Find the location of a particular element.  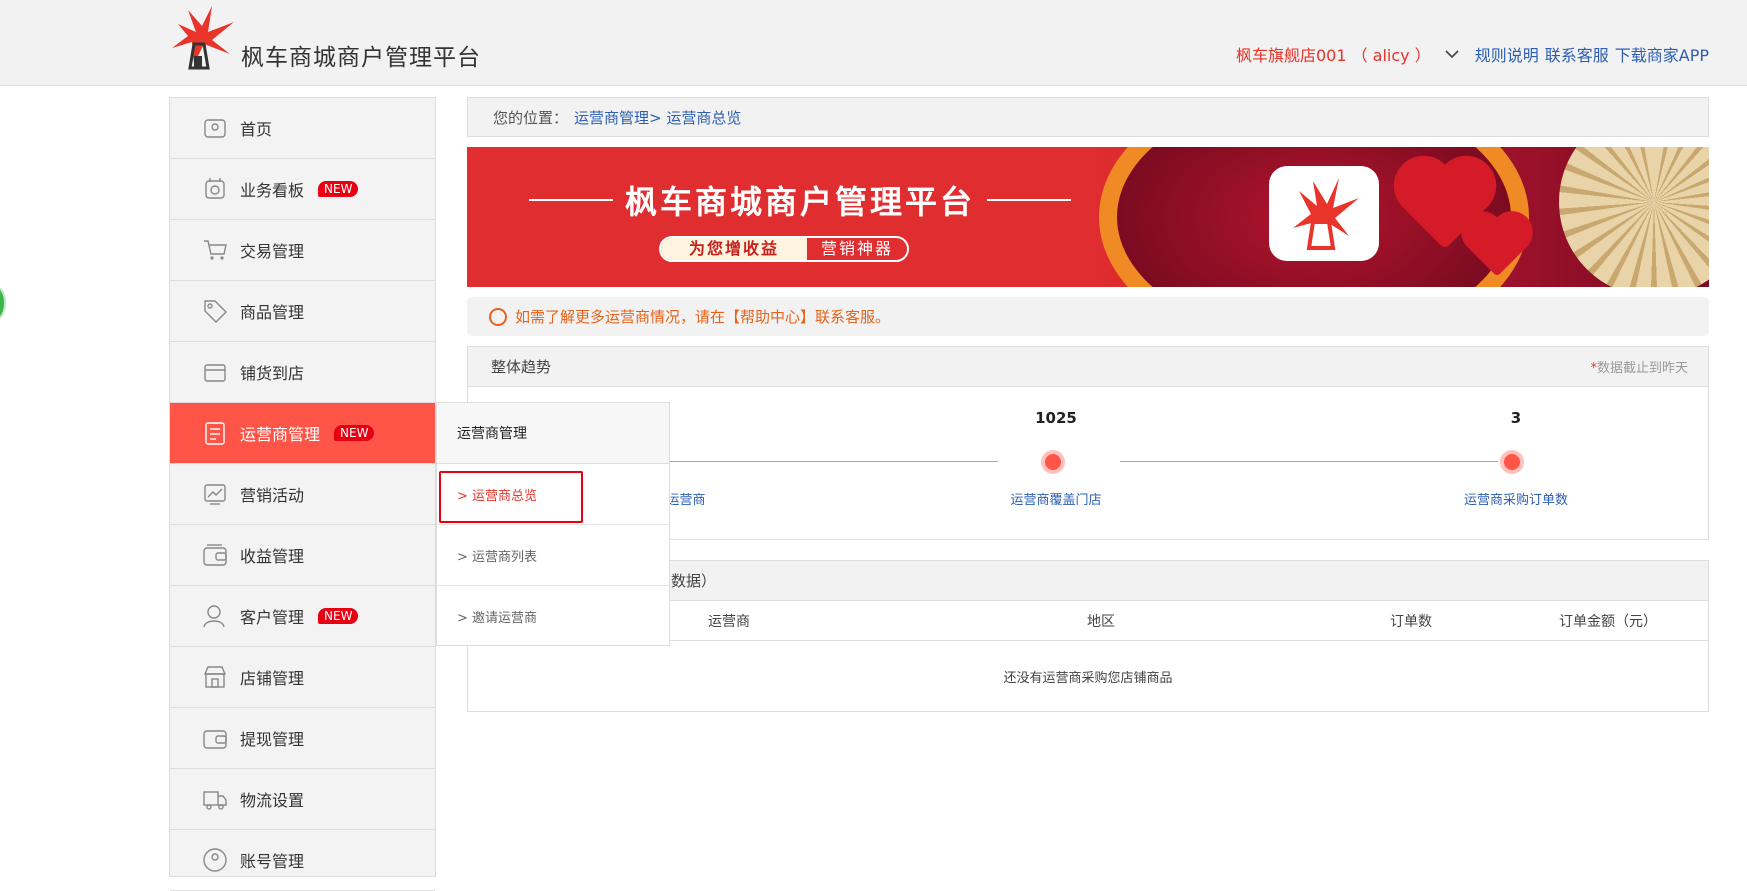

sidebar-item-income: 收益管理 is located at coordinates (302, 555).